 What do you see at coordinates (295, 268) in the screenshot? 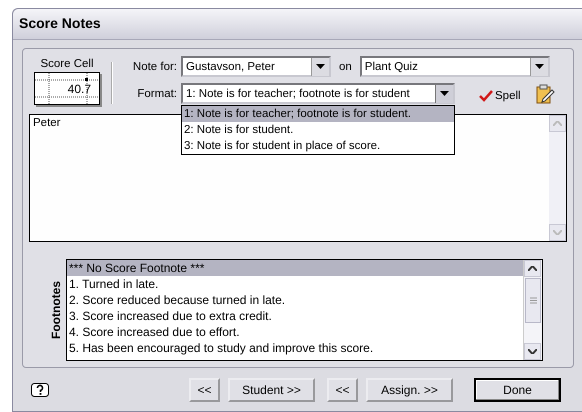
I see `footnote-item: *** No Score Footnote ***` at bounding box center [295, 268].